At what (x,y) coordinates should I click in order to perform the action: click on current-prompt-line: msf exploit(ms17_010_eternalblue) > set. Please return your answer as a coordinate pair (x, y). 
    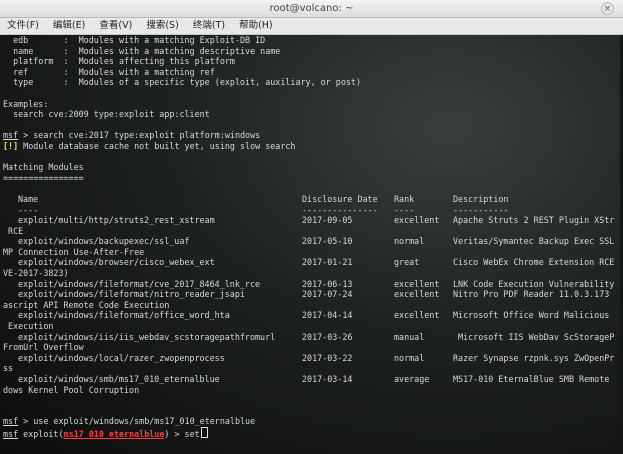
    Looking at the image, I should click on (313, 432).